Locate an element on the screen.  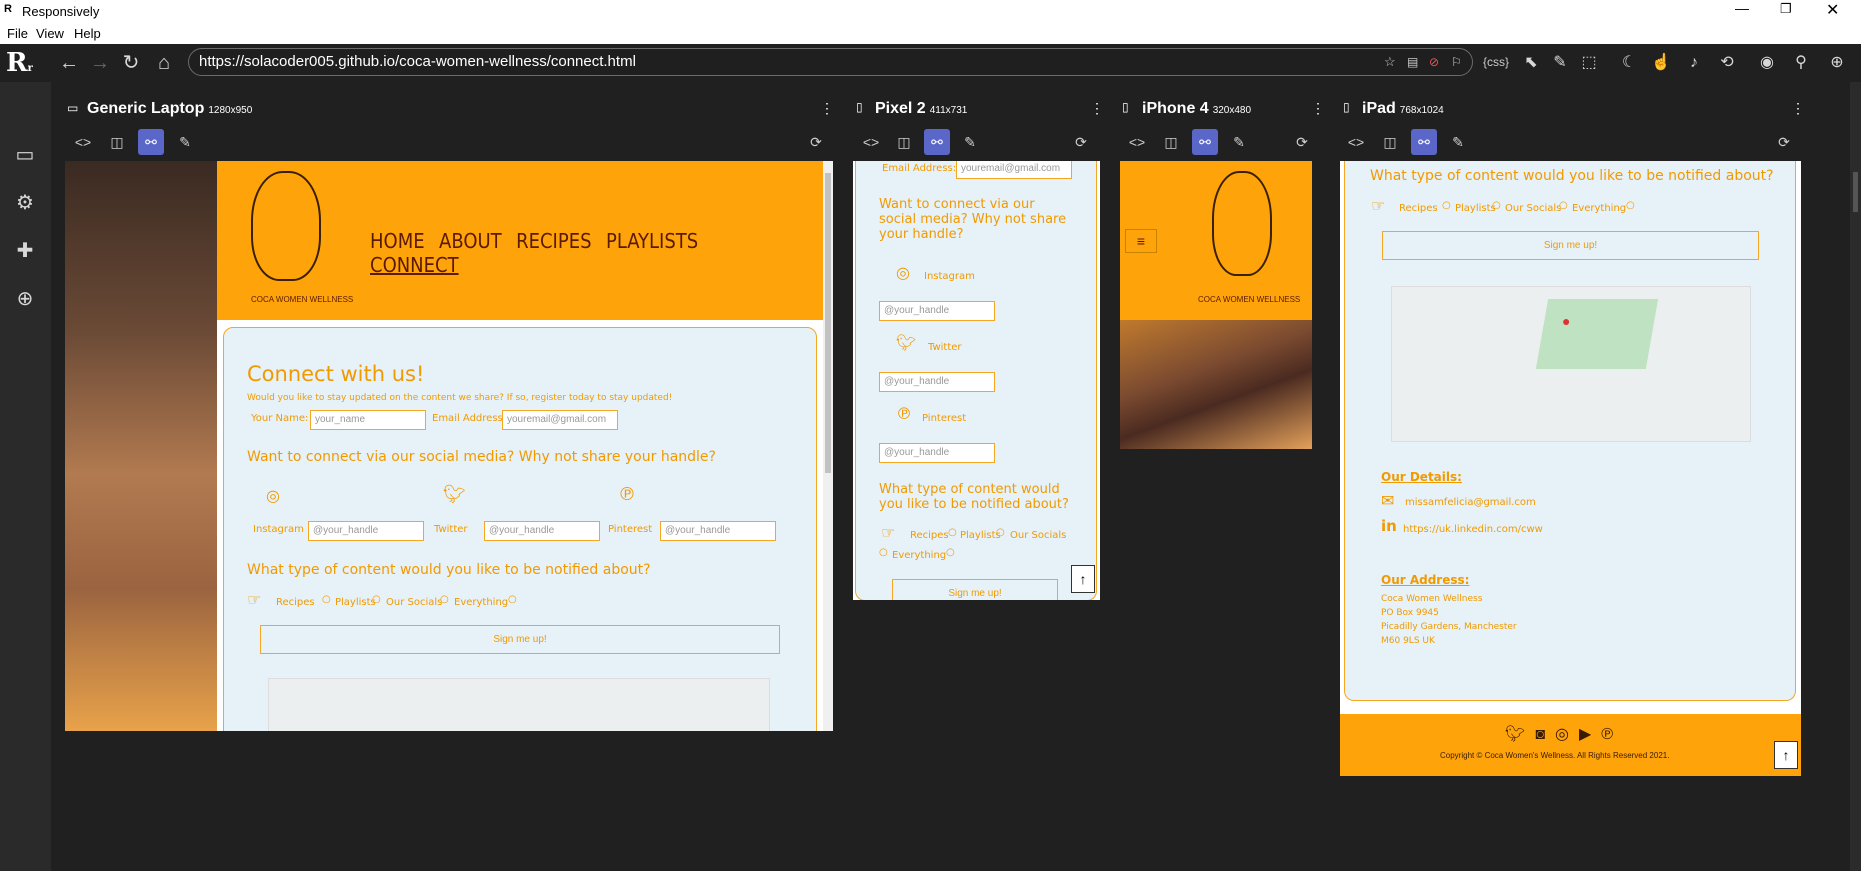
hamburger-menu-button: ≡ is located at coordinates (1141, 241).